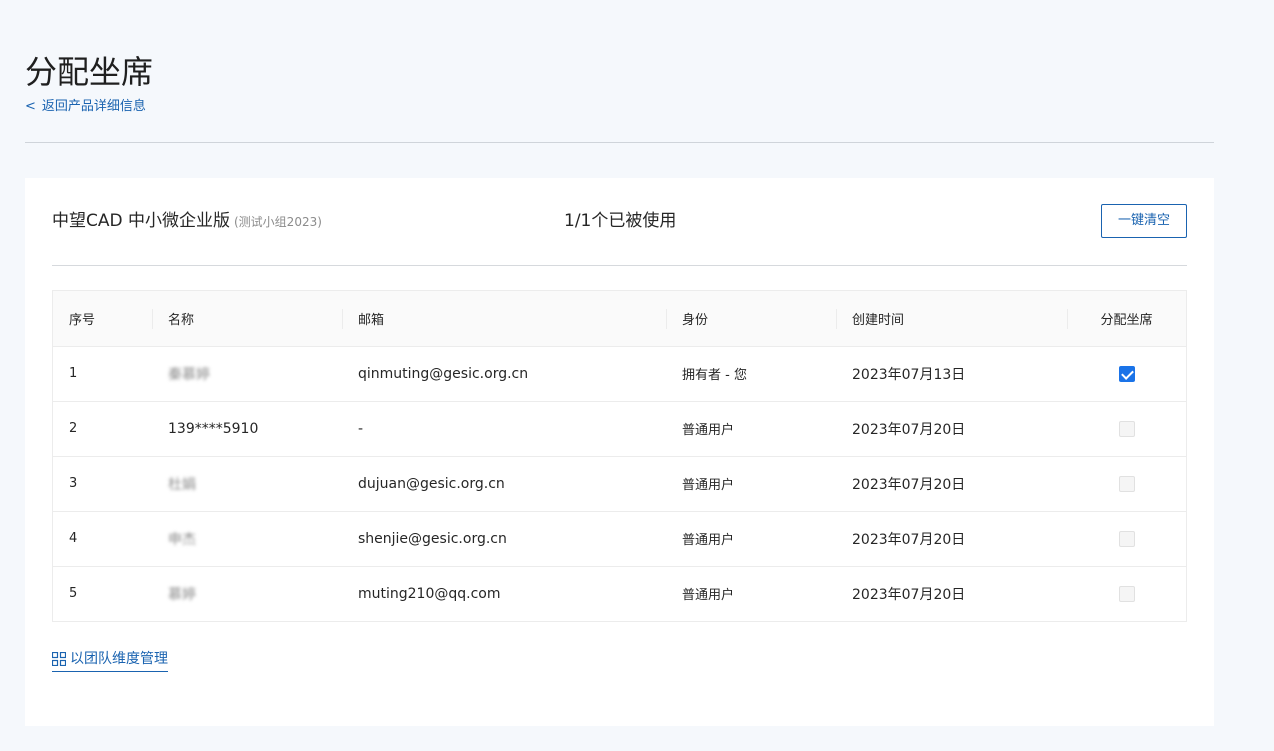 The height and width of the screenshot is (751, 1274). I want to click on row-email: -, so click(361, 428).